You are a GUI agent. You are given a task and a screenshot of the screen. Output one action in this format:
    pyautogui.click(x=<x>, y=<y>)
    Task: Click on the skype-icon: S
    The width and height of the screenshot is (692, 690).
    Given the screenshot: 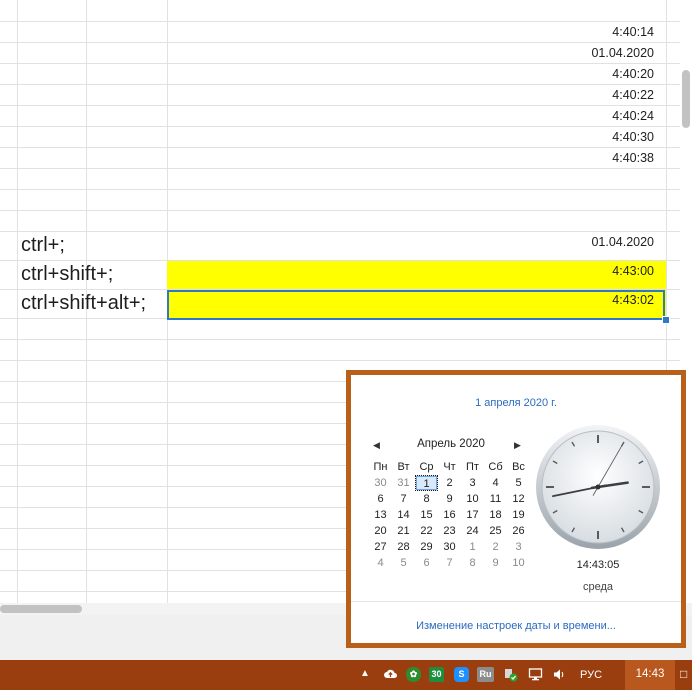 What is the action you would take?
    pyautogui.click(x=461, y=674)
    